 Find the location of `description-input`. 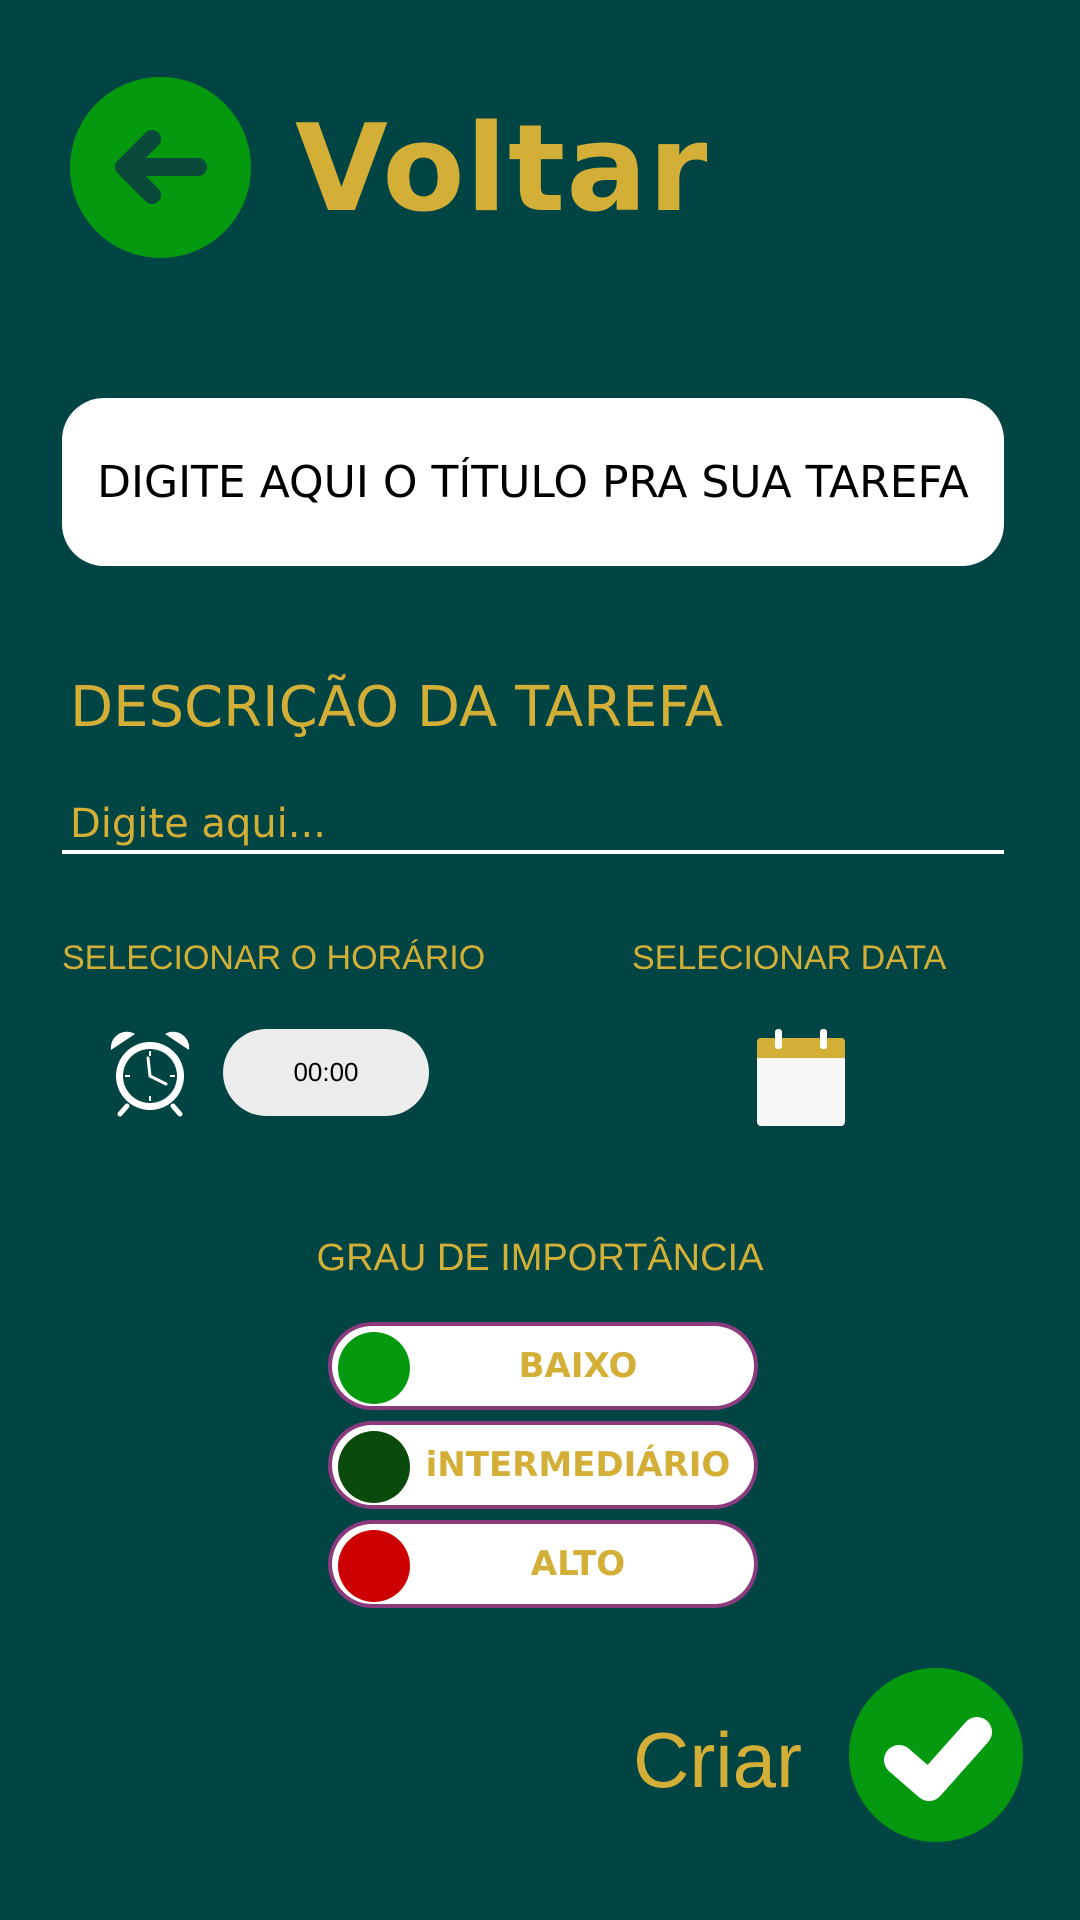

description-input is located at coordinates (533, 826).